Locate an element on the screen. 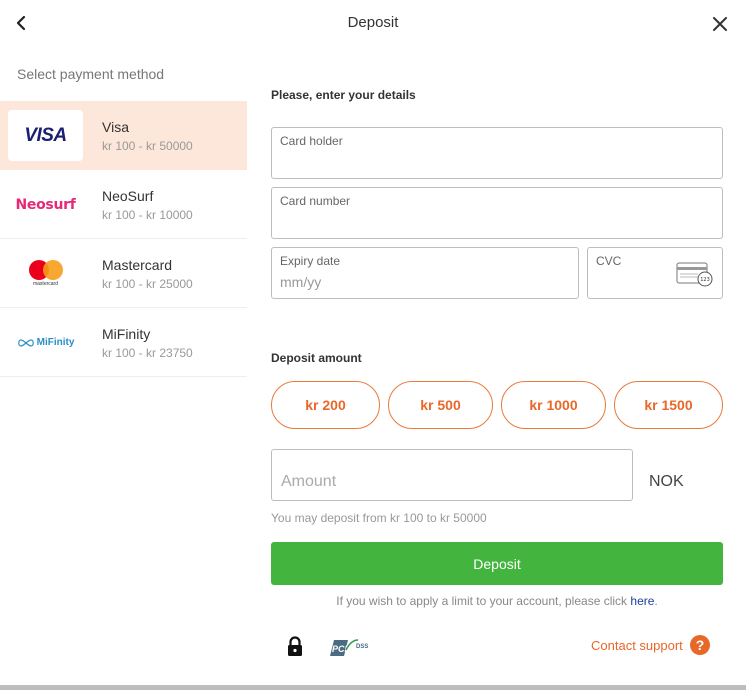 The height and width of the screenshot is (690, 746). mifinity-logo: MiFinity is located at coordinates (45, 342).